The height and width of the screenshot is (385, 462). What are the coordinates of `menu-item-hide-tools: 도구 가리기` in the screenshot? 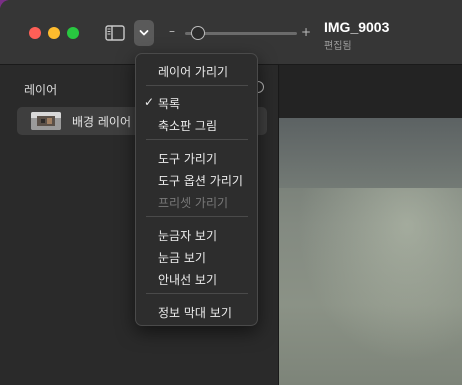 It's located at (187, 158).